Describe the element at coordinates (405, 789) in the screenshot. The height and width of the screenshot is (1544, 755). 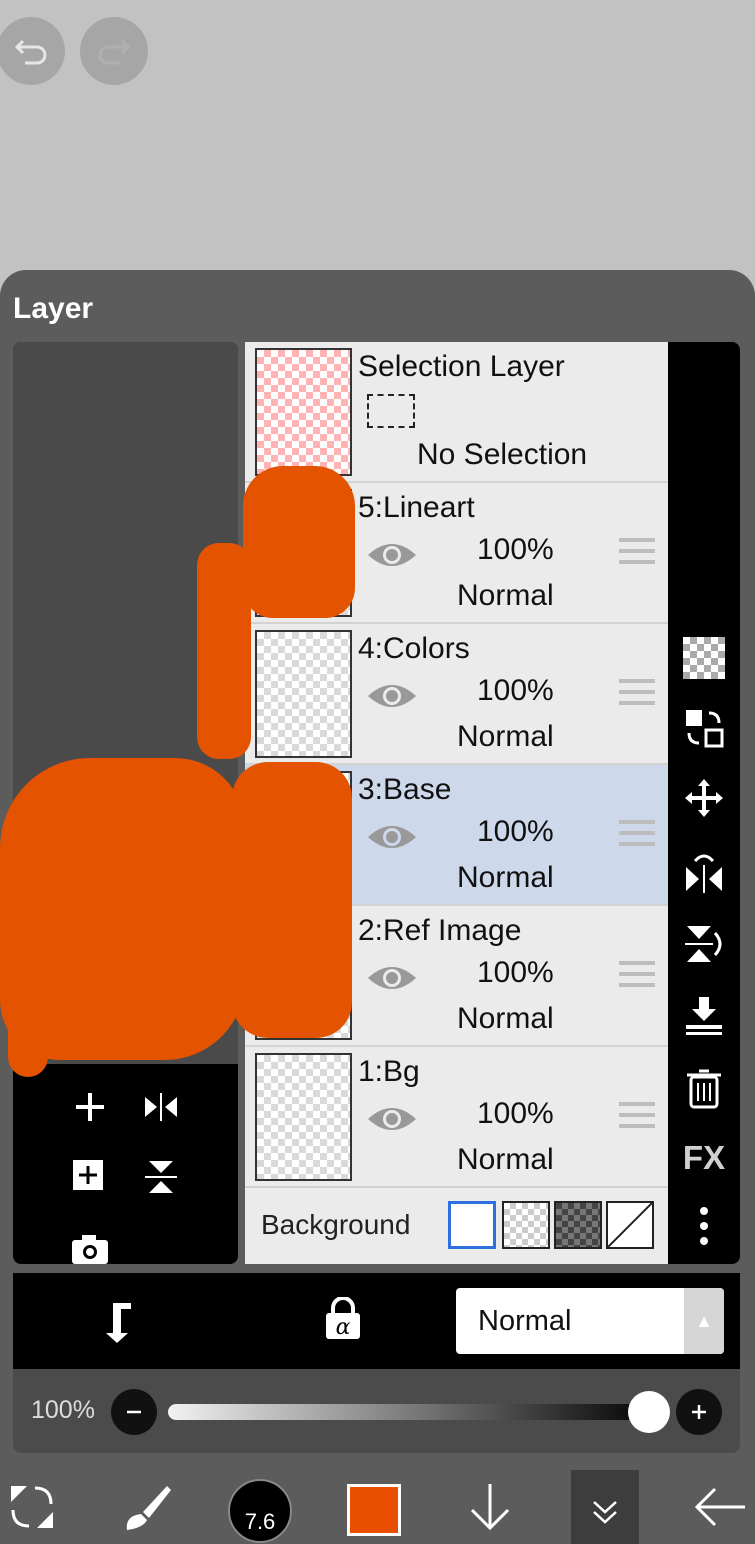
I see `layer-name: 3:Base` at that location.